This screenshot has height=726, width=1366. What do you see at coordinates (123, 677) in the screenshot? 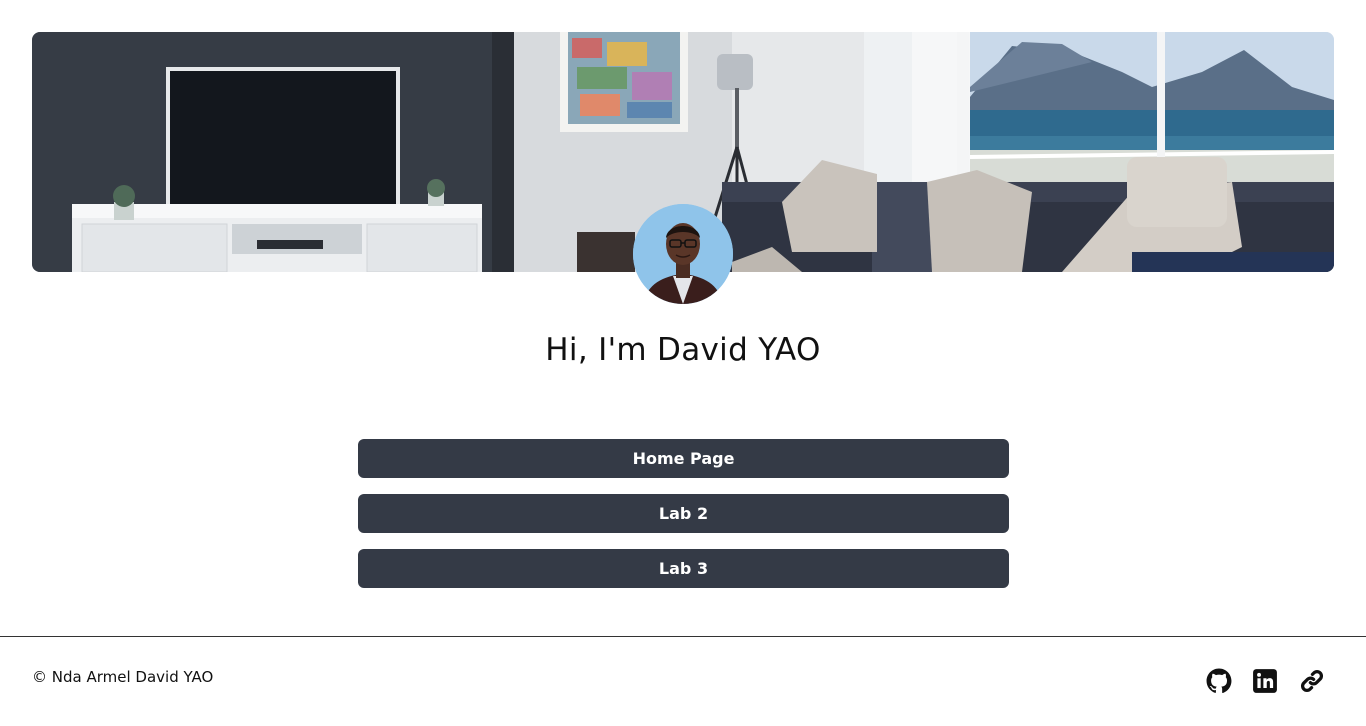
I see `footer-copyright: © Nda Armel David YAO` at bounding box center [123, 677].